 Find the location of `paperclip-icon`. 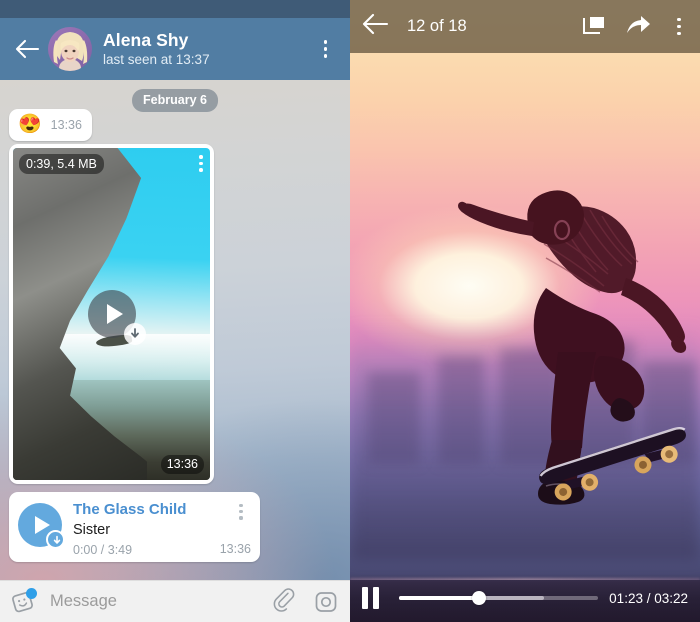

paperclip-icon is located at coordinates (285, 601).